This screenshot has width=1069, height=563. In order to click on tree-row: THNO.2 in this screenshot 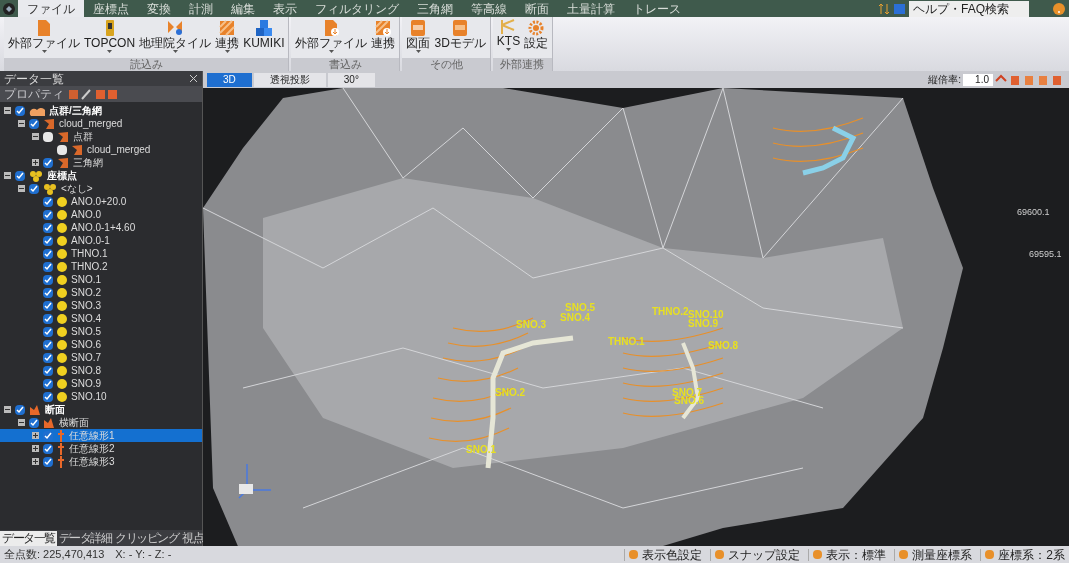, I will do `click(101, 266)`.